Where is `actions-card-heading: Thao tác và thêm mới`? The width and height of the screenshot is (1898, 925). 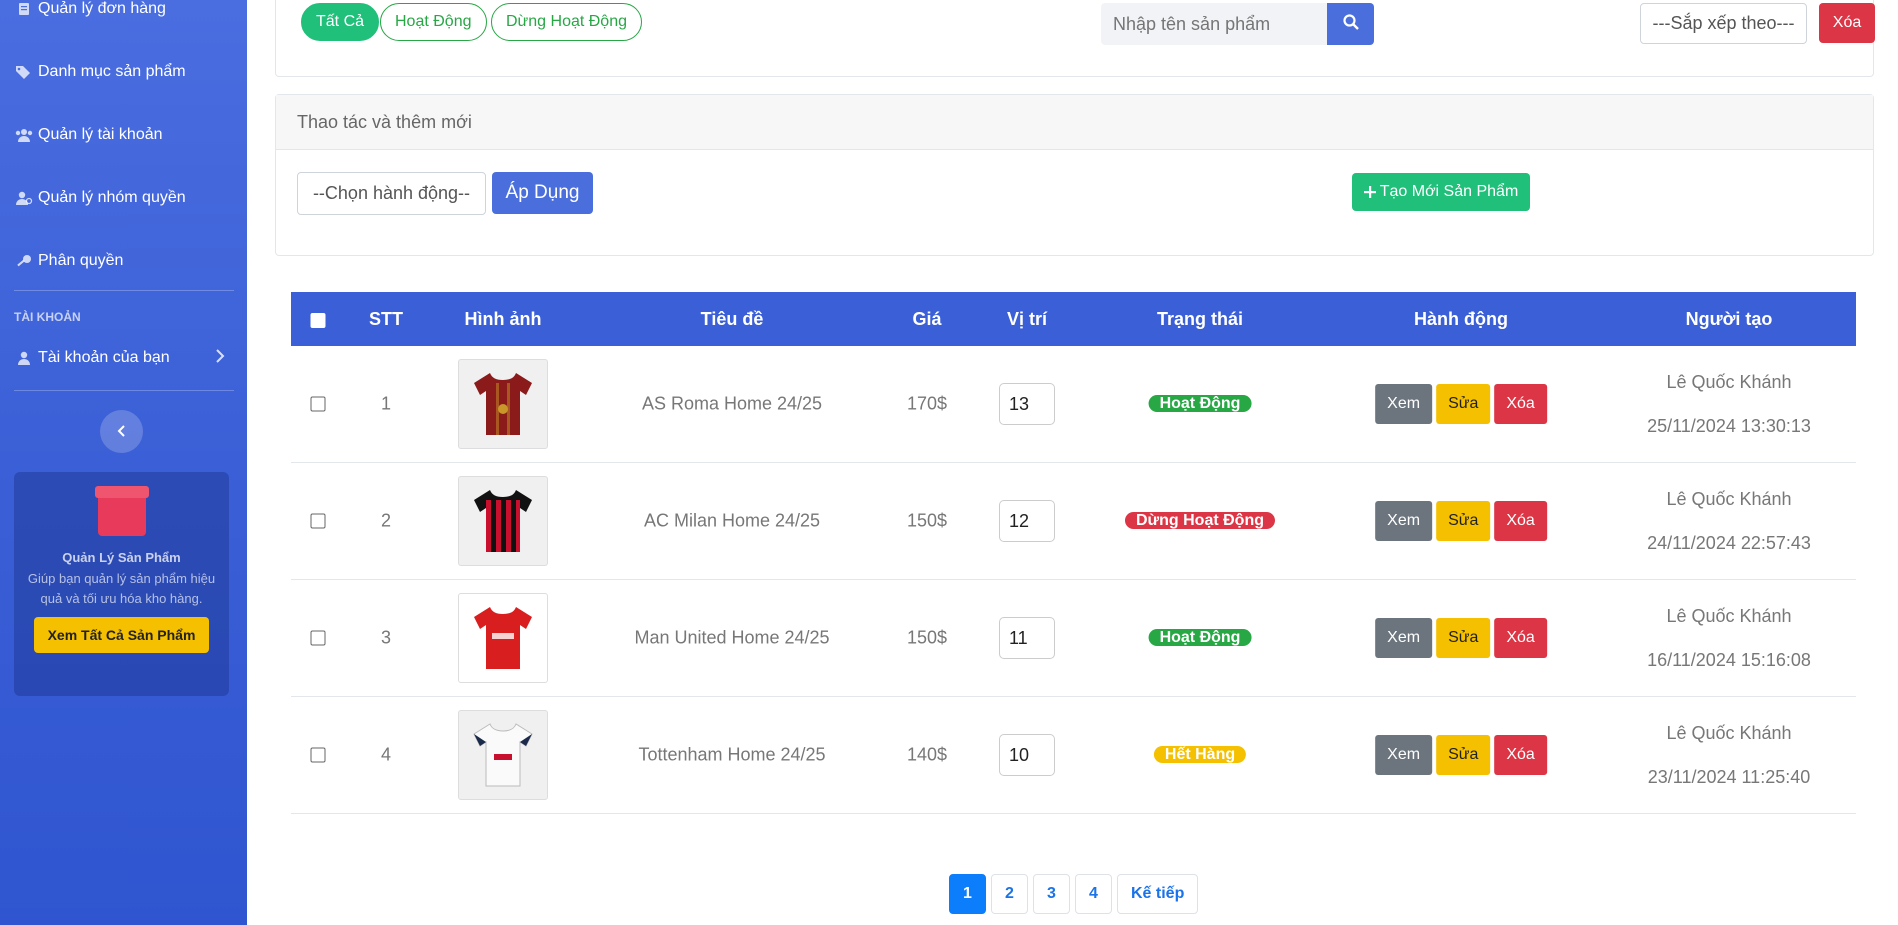
actions-card-heading: Thao tác và thêm mới is located at coordinates (1074, 122).